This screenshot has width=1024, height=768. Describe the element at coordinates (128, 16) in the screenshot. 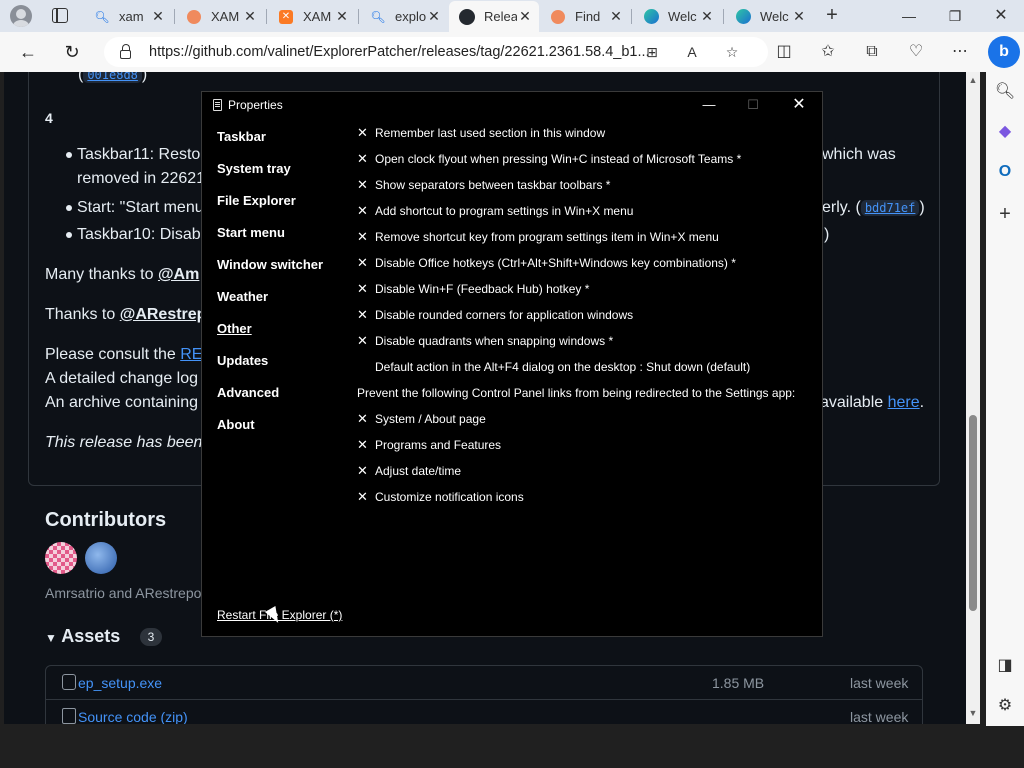

I see `tab-xampp-search: 🔍︎ xam ✕` at that location.